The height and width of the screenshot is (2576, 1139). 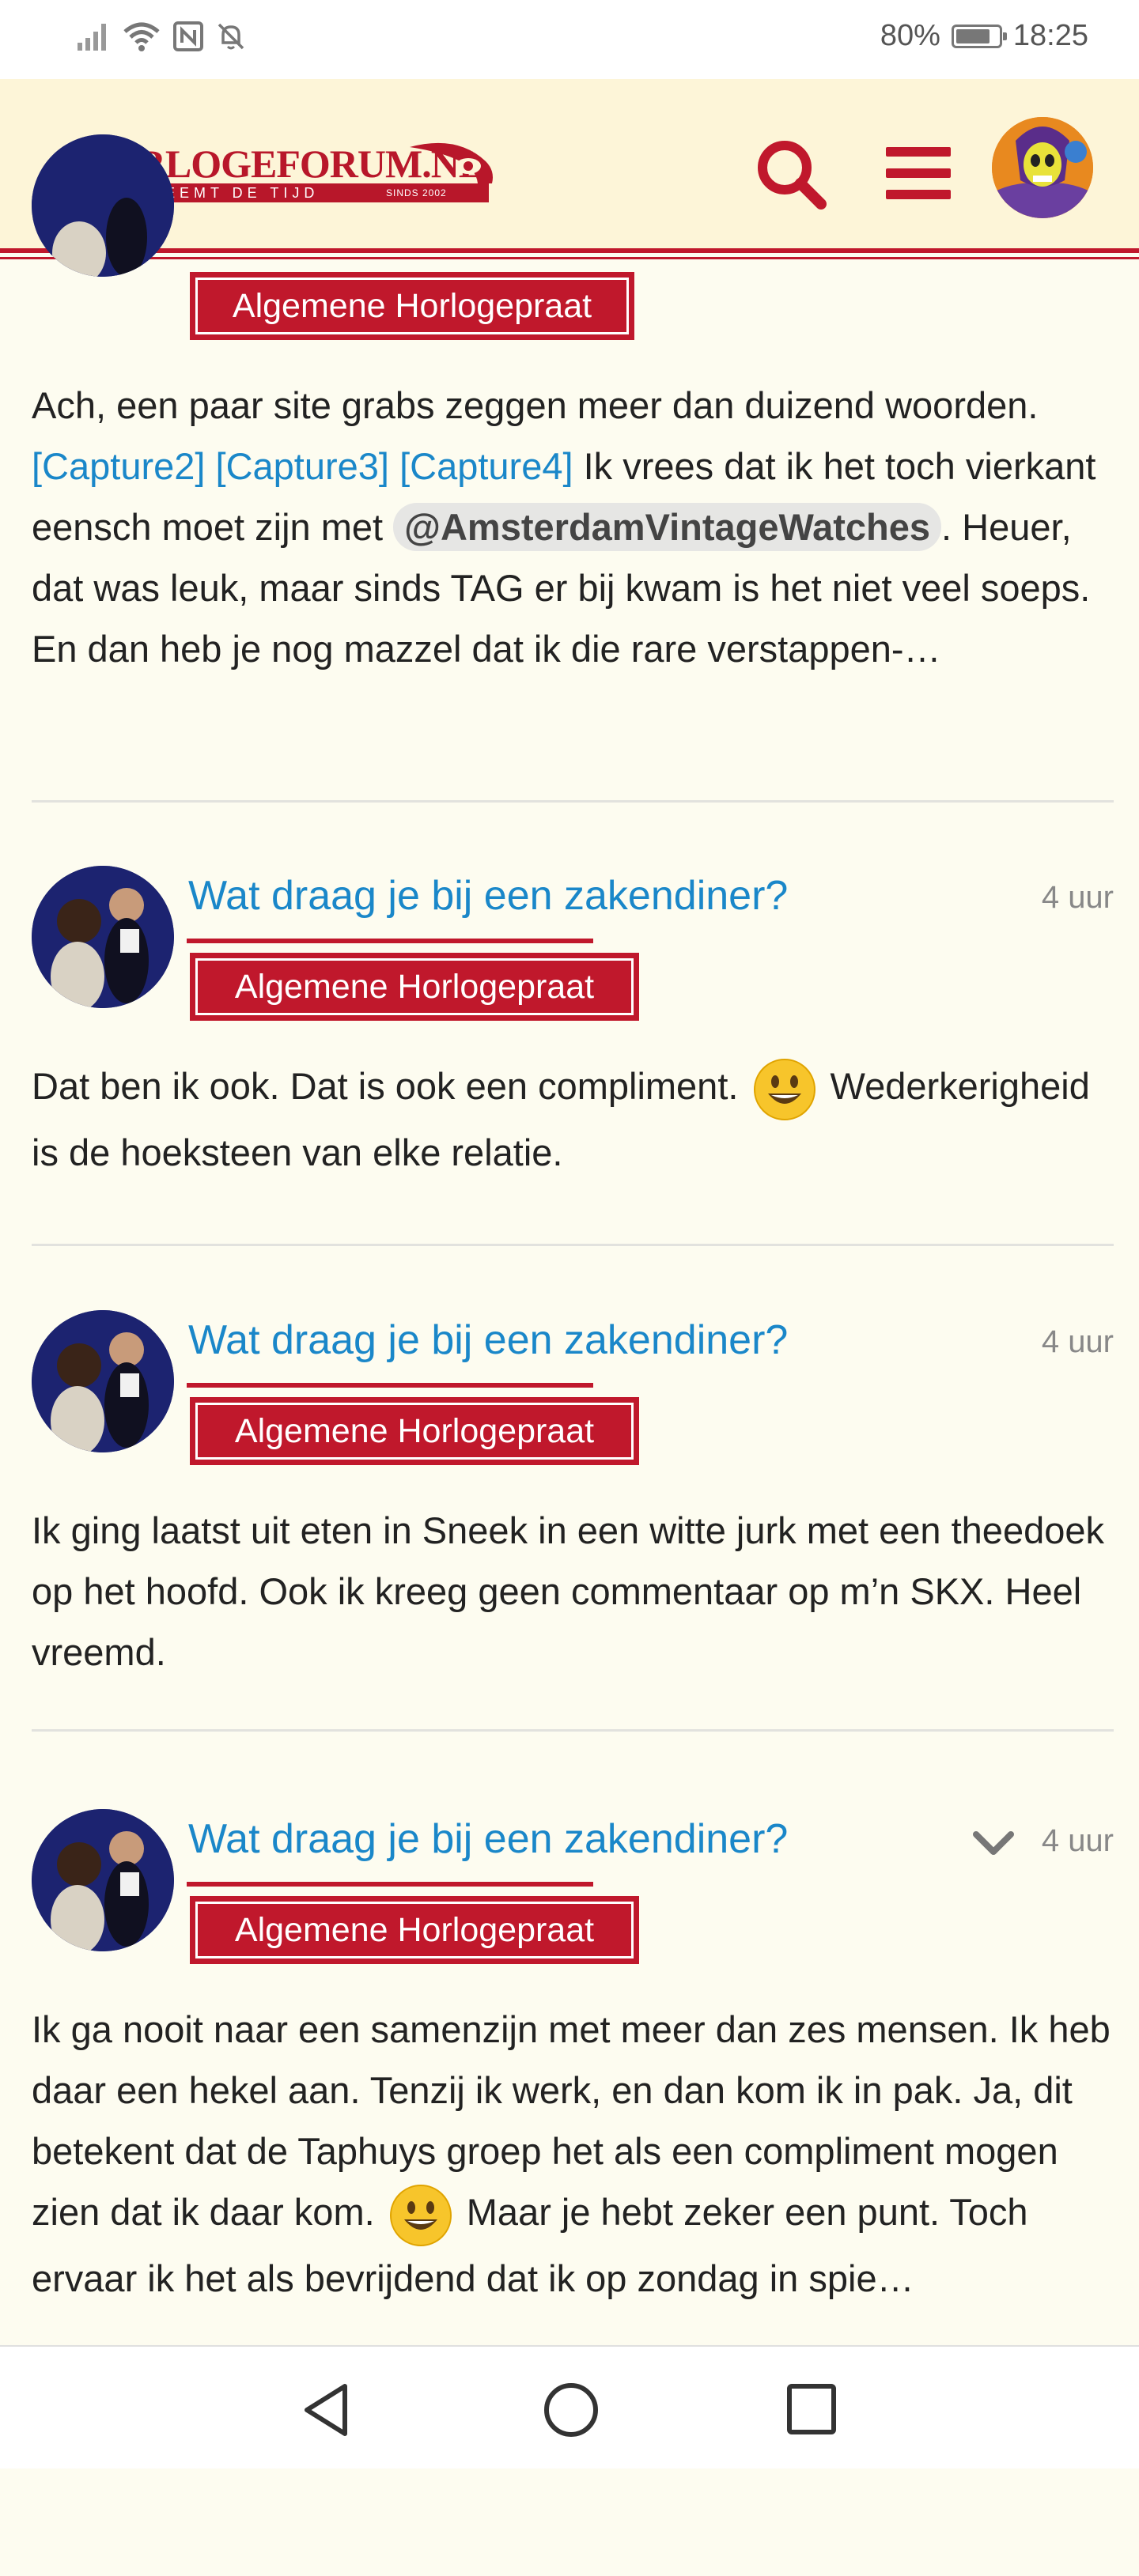 What do you see at coordinates (188, 36) in the screenshot?
I see `nfc-icon` at bounding box center [188, 36].